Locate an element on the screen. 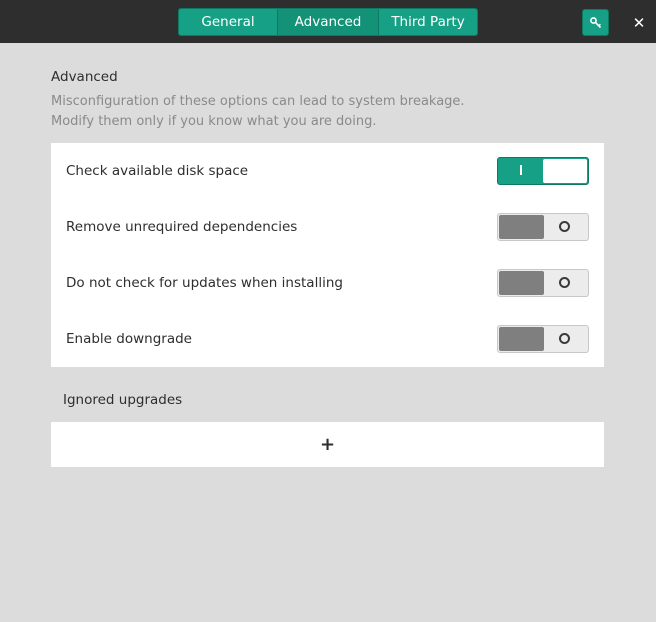 Image resolution: width=656 pixels, height=622 pixels. option-row-remove-dependencies: Remove unrequired dependencies is located at coordinates (327, 227).